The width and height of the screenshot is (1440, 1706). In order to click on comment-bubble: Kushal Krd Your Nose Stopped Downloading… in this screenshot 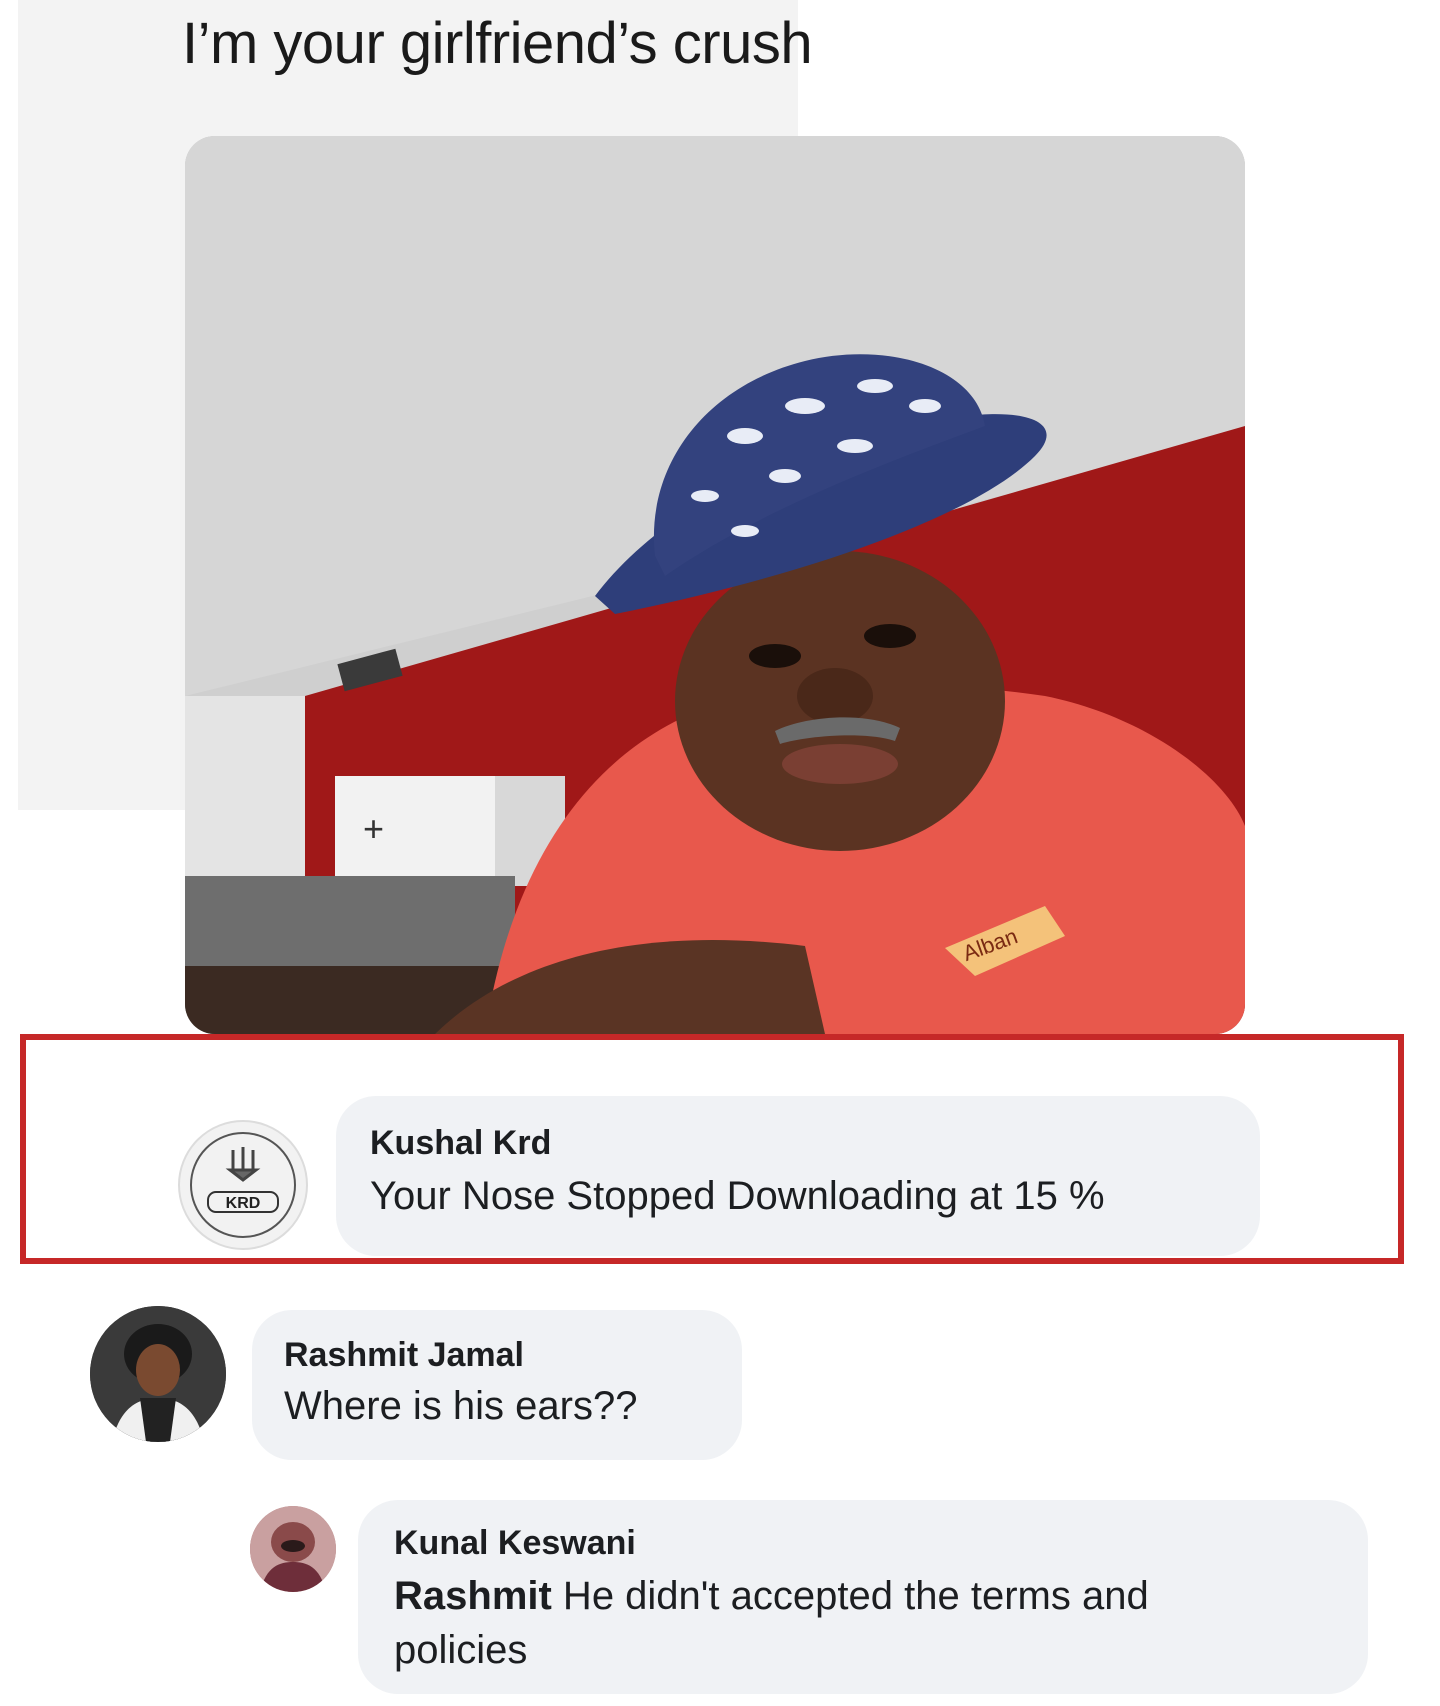, I will do `click(798, 1176)`.